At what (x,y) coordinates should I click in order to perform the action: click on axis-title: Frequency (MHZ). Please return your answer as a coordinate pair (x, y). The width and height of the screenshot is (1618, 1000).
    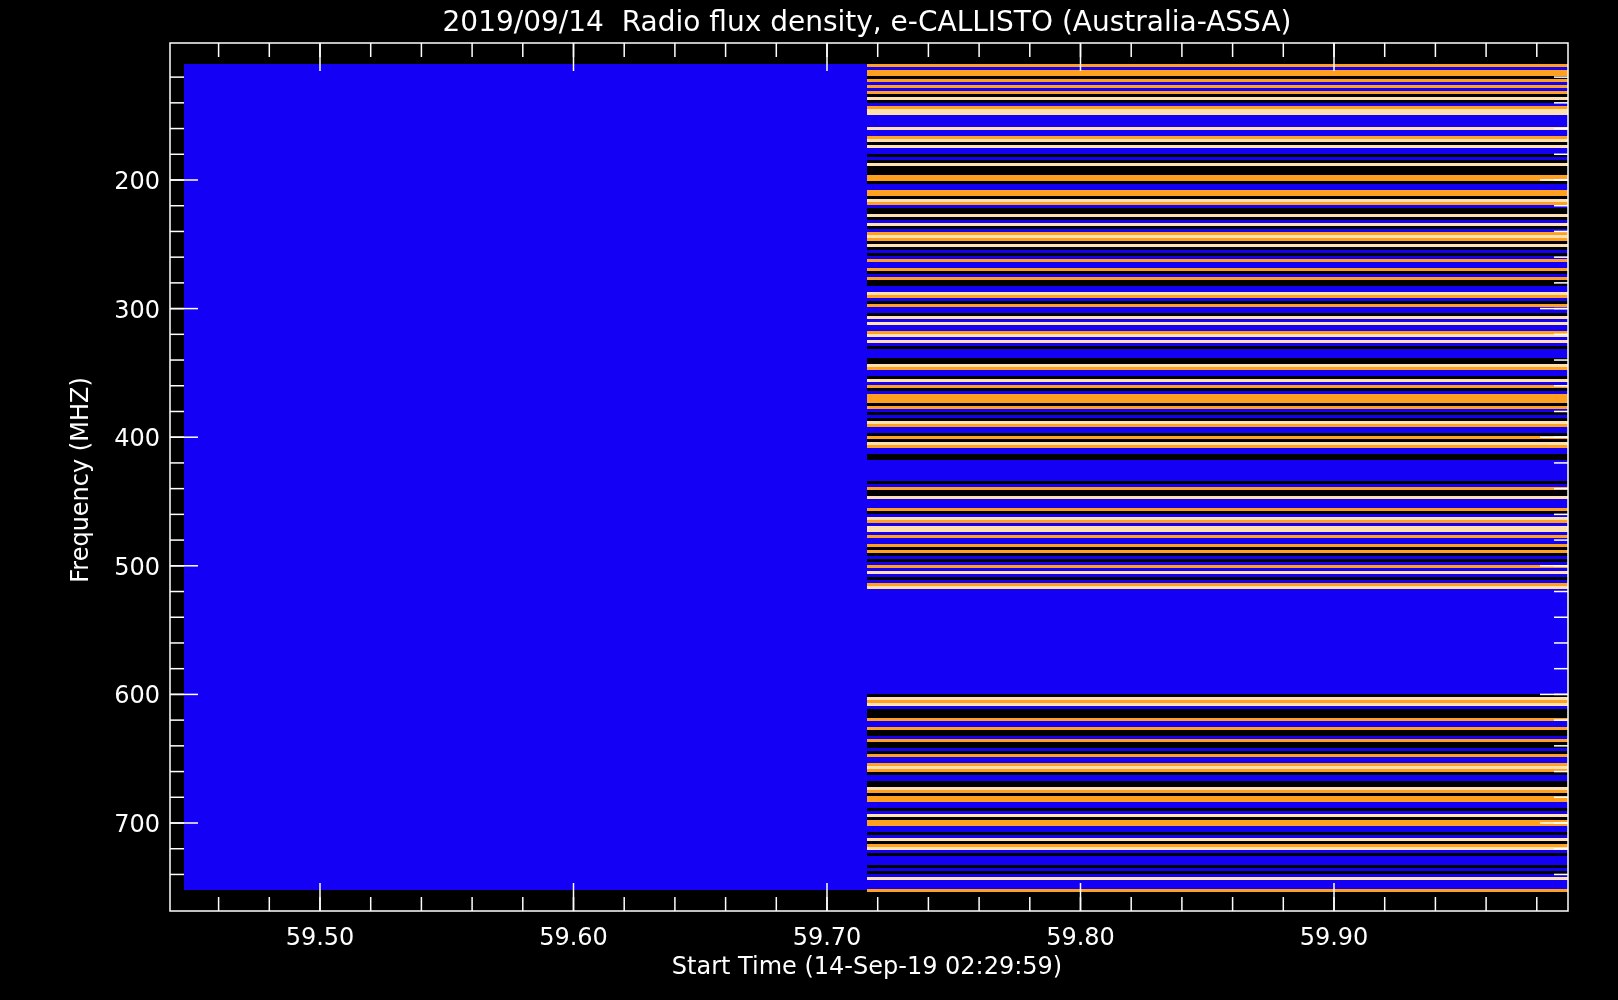
    Looking at the image, I should click on (80, 480).